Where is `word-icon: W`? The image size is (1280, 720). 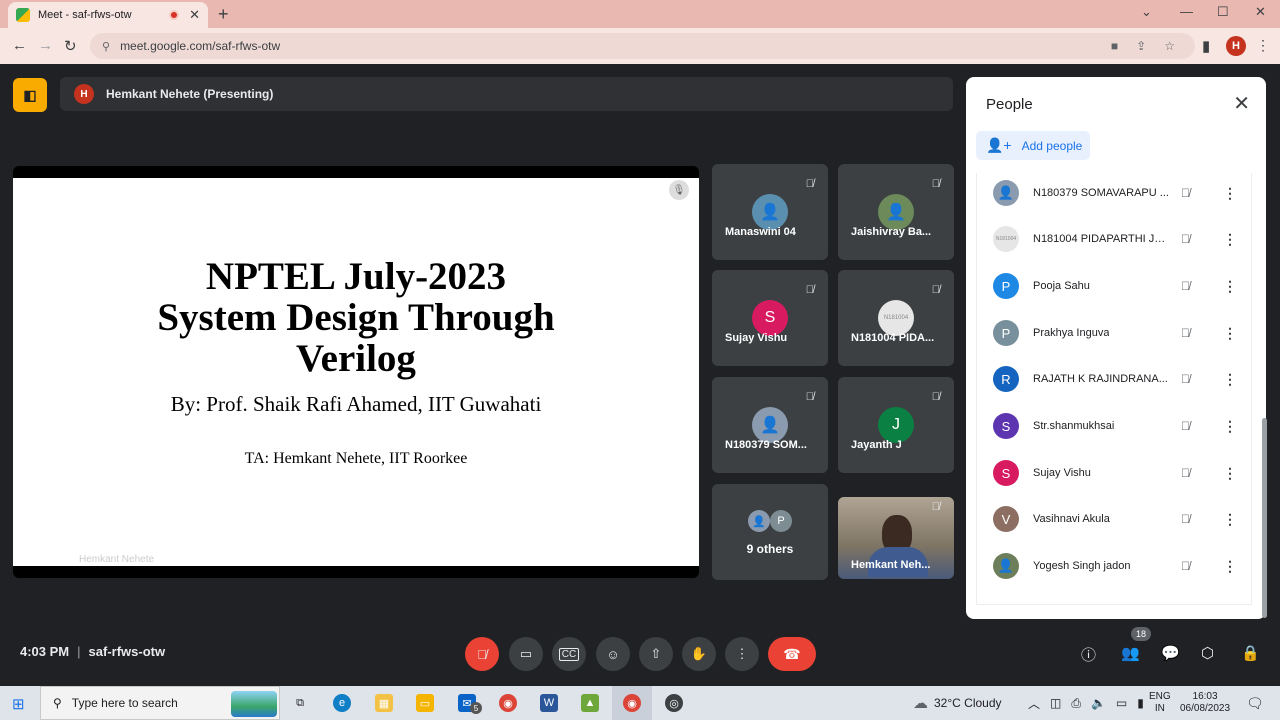 word-icon: W is located at coordinates (549, 703).